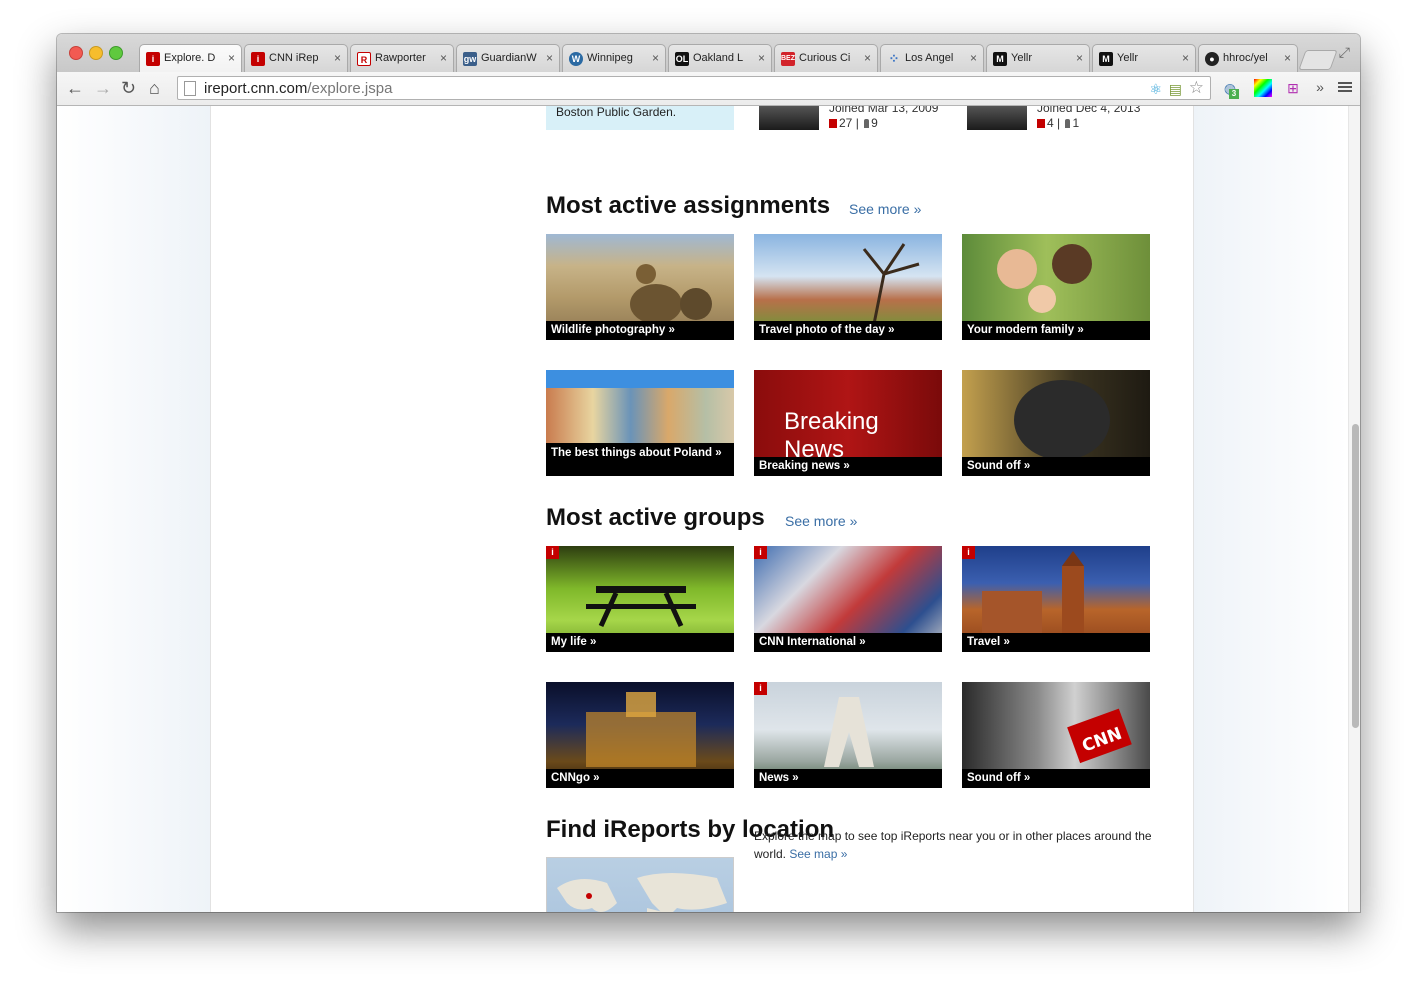 The width and height of the screenshot is (1417, 992). I want to click on tab-curious-city: BEZ Curious Ci ×, so click(826, 58).